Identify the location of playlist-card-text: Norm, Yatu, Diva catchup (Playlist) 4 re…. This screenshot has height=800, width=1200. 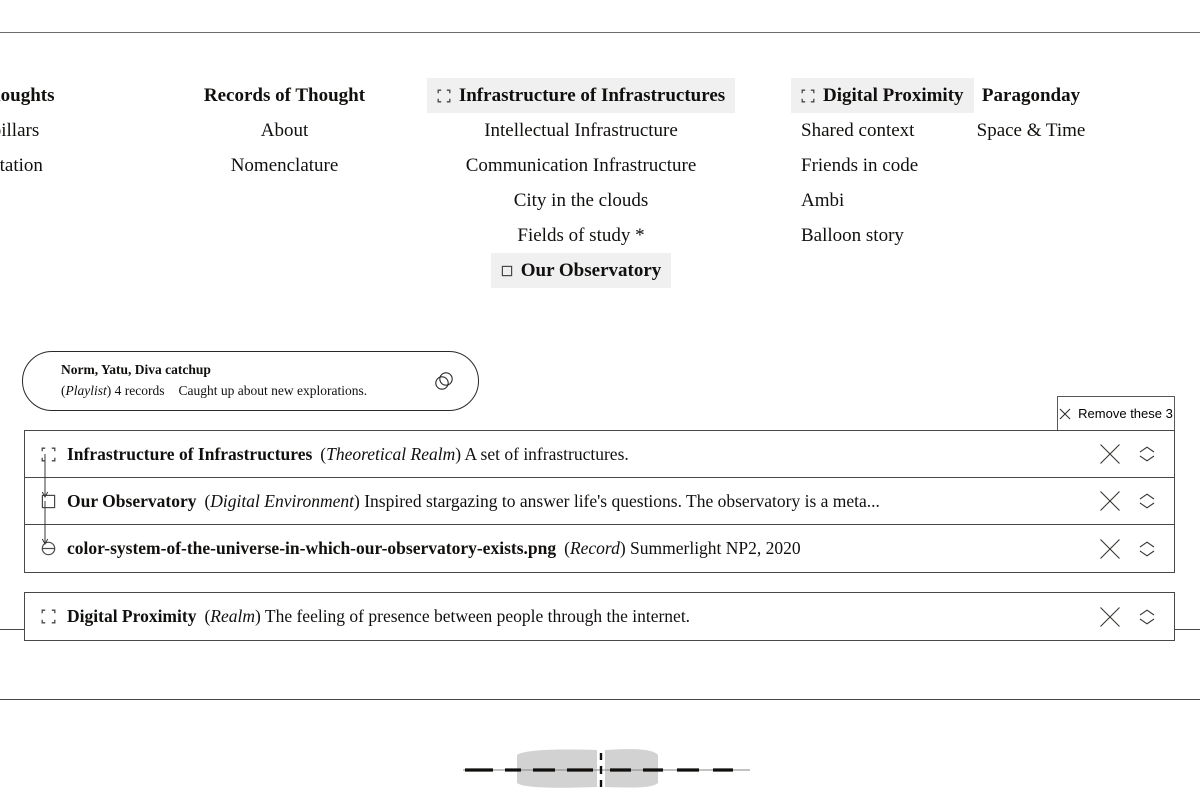
(246, 381).